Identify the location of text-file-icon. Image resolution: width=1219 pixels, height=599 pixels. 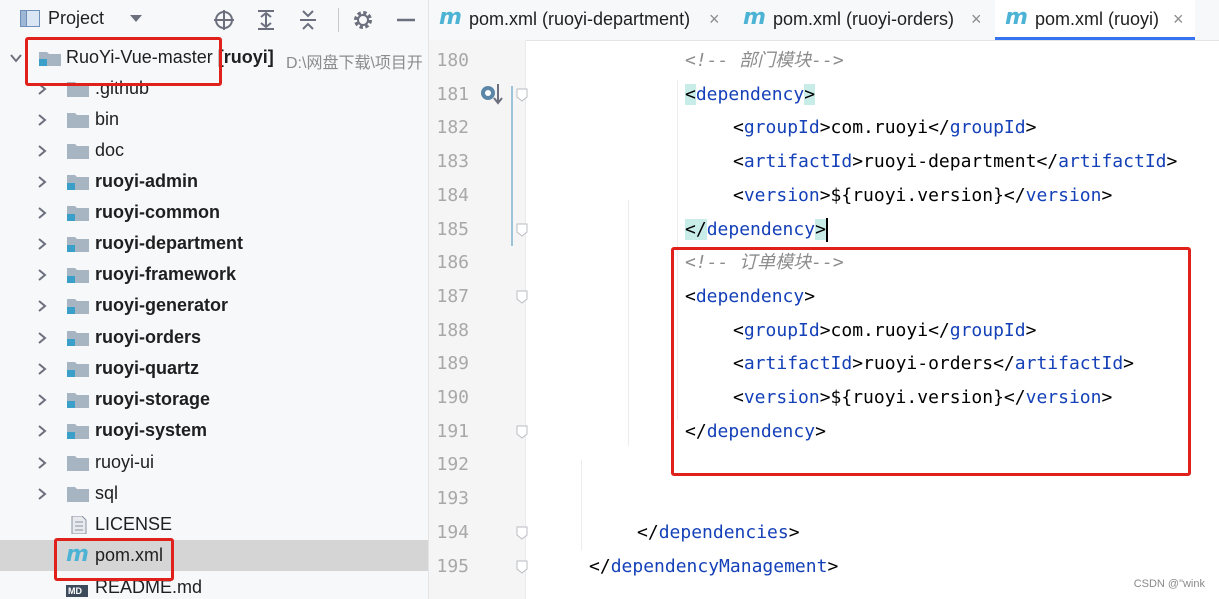
(79, 525).